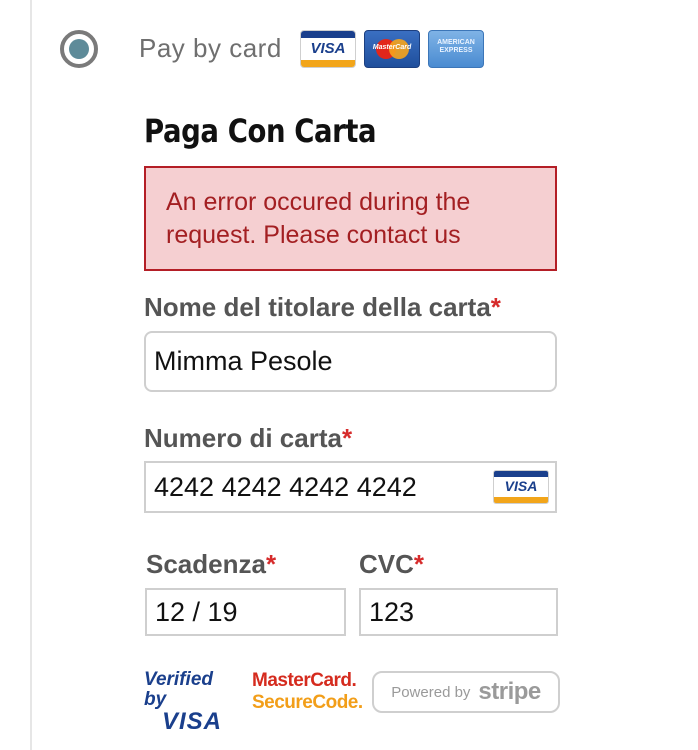  What do you see at coordinates (431, 692) in the screenshot?
I see `powered-by-text: Powered by` at bounding box center [431, 692].